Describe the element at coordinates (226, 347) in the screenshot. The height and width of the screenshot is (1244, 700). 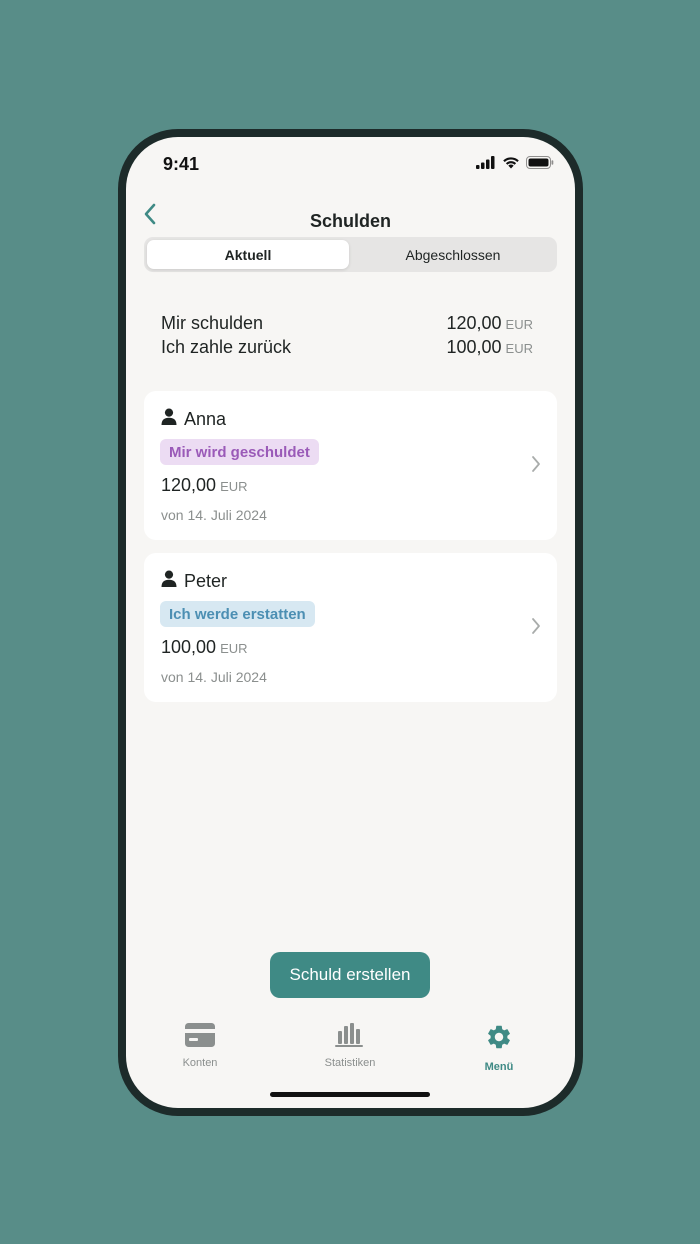
I see `summary-label: Ich zahle zurück` at that location.